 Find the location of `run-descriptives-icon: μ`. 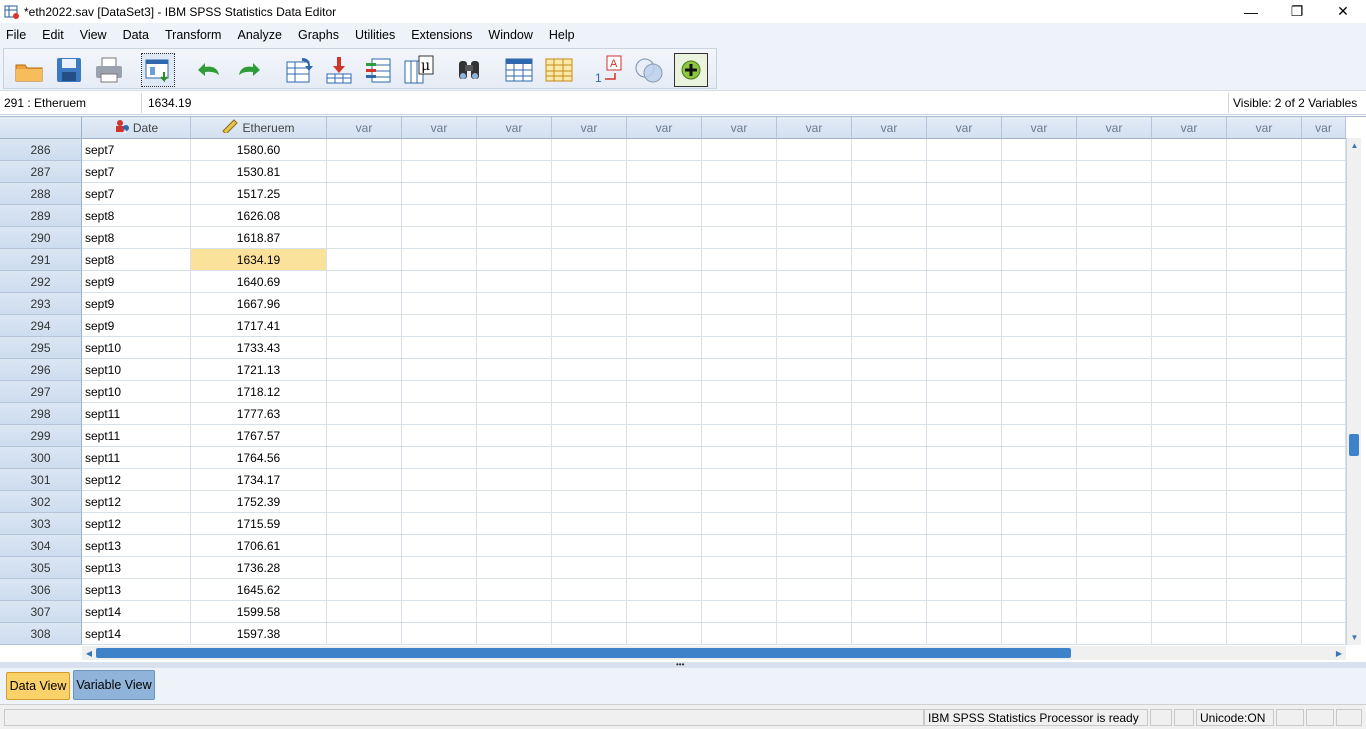

run-descriptives-icon: μ is located at coordinates (419, 70).